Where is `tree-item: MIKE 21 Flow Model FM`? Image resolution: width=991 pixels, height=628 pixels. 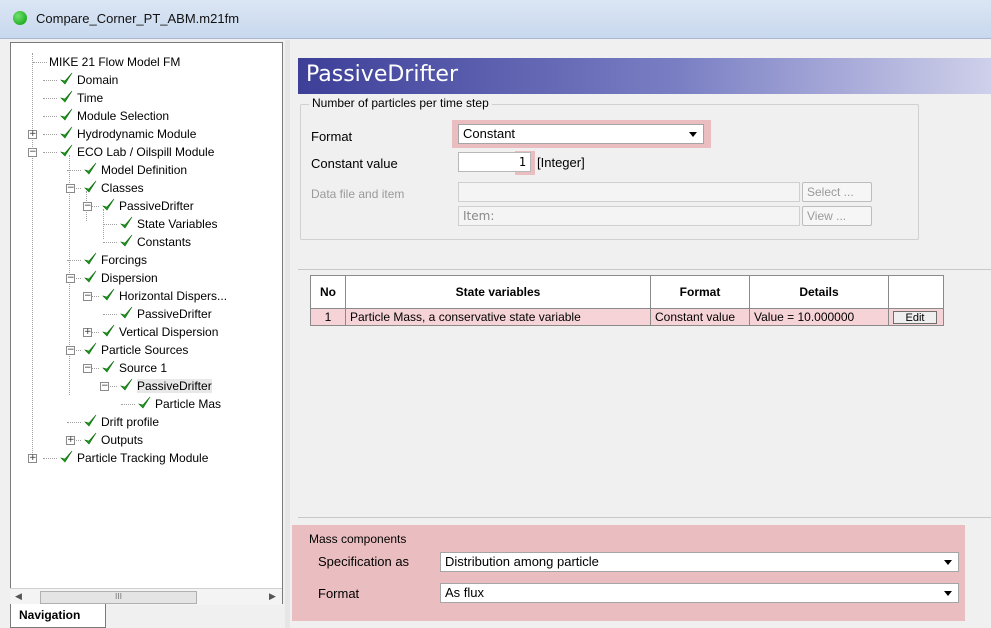
tree-item: MIKE 21 Flow Model FM is located at coordinates (114, 62).